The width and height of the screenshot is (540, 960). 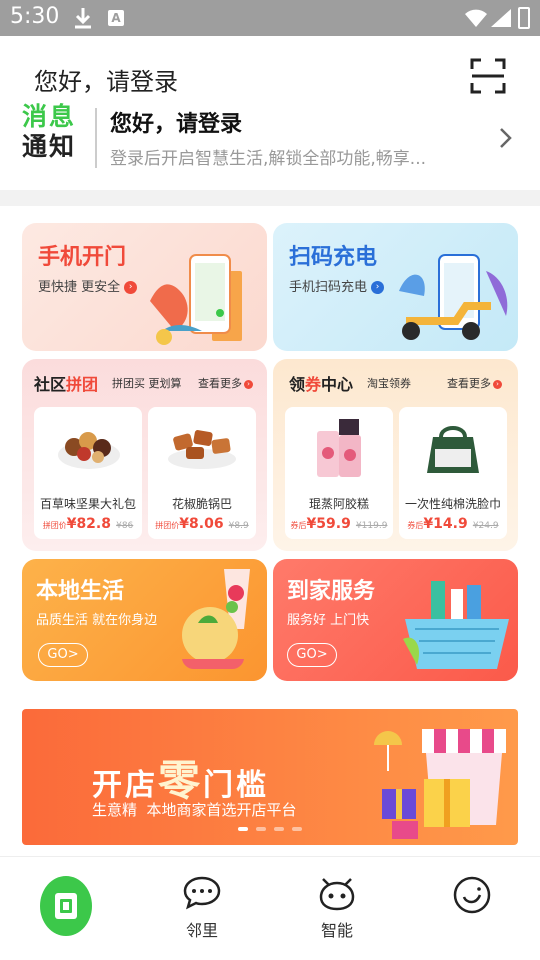 What do you see at coordinates (453, 449) in the screenshot?
I see `face-towel-image` at bounding box center [453, 449].